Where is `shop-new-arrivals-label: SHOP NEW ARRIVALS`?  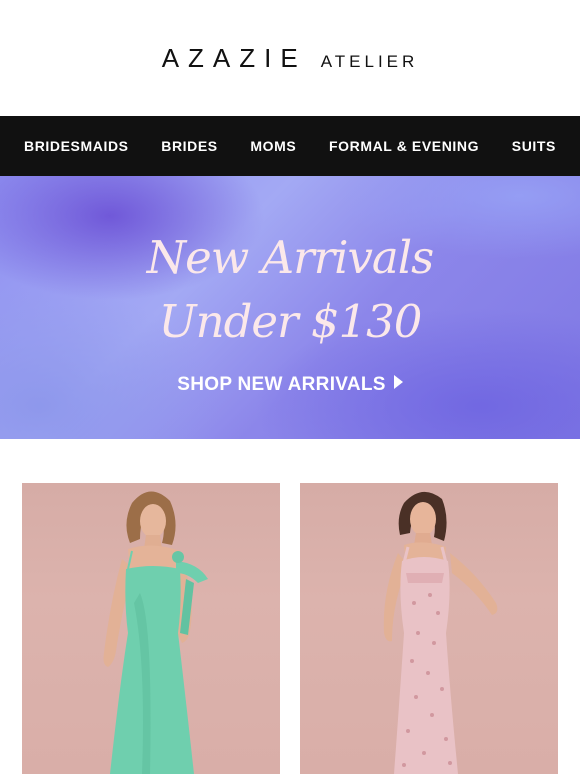 shop-new-arrivals-label: SHOP NEW ARRIVALS is located at coordinates (281, 384).